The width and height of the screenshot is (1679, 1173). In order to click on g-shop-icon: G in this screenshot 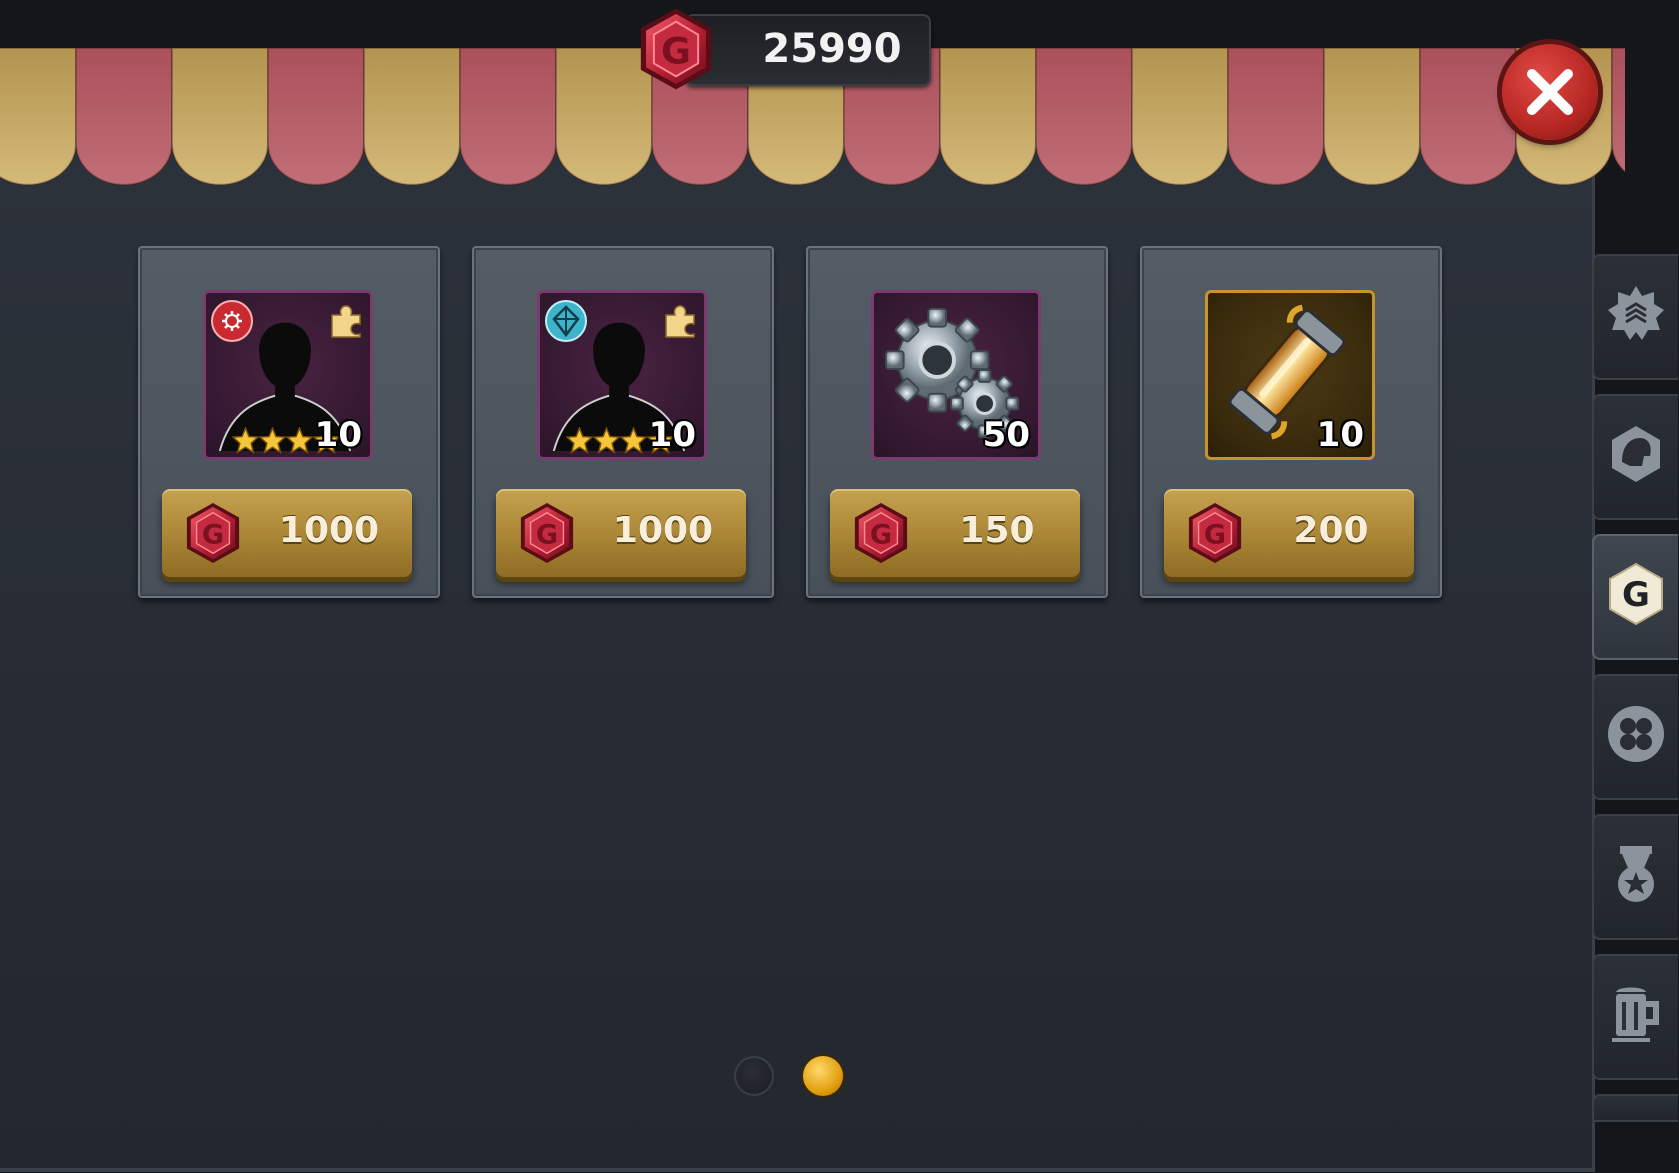, I will do `click(1636, 594)`.